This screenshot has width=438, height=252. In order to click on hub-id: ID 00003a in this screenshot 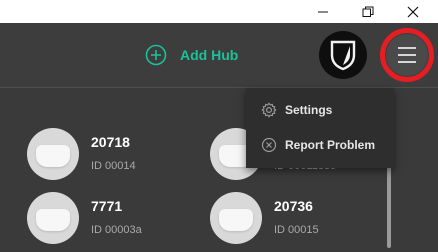, I will do `click(116, 230)`.